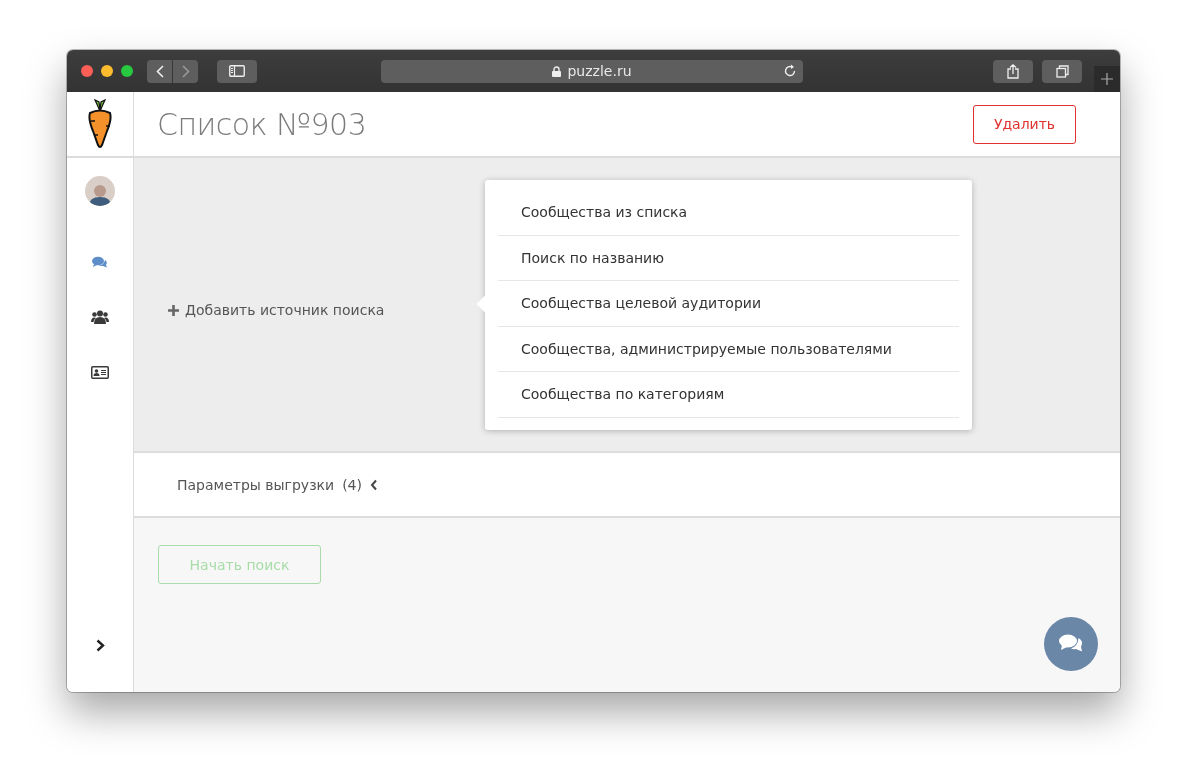 This screenshot has width=1200, height=782. I want to click on chevron-icon, so click(373, 484).